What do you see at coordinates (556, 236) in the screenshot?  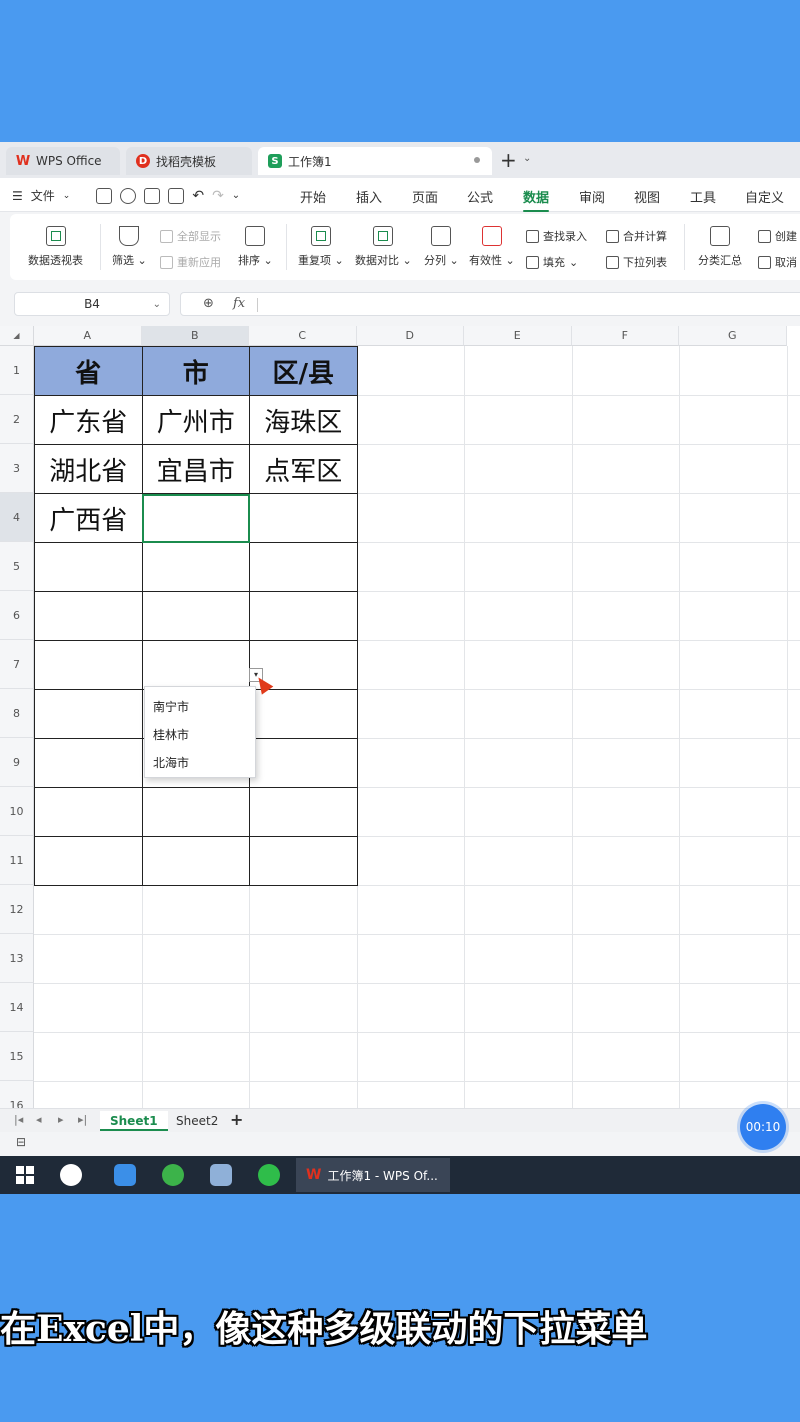 I see `lookup-entry-button: 查找录入` at bounding box center [556, 236].